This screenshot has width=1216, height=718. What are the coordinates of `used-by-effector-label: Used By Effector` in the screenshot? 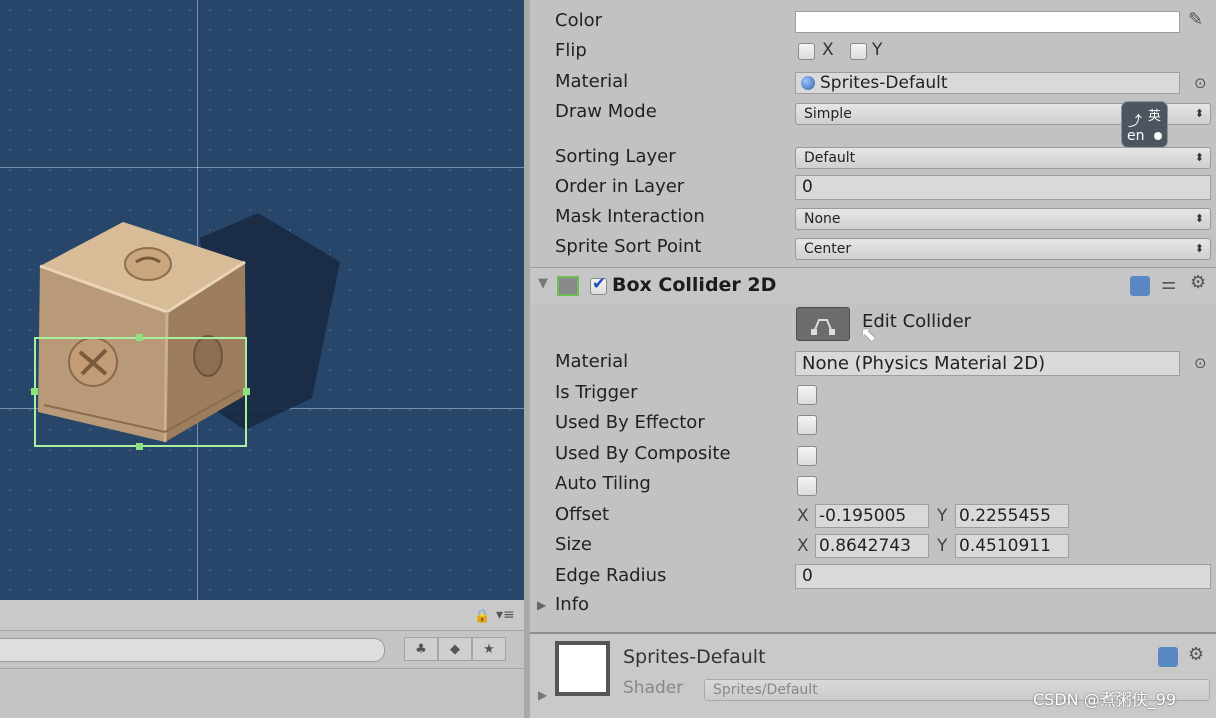 It's located at (630, 422).